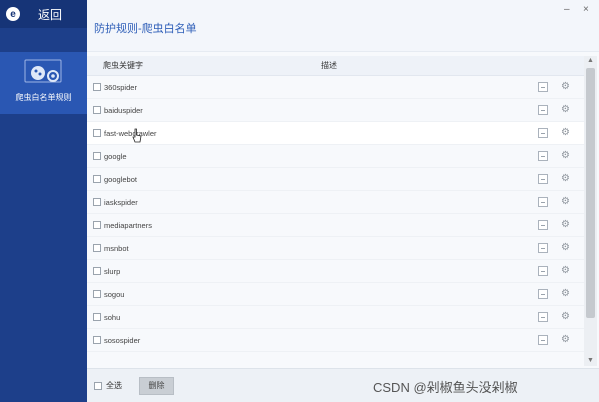 Image resolution: width=599 pixels, height=402 pixels. Describe the element at coordinates (335, 340) in the screenshot. I see `table-row: sosospider ⚙` at that location.